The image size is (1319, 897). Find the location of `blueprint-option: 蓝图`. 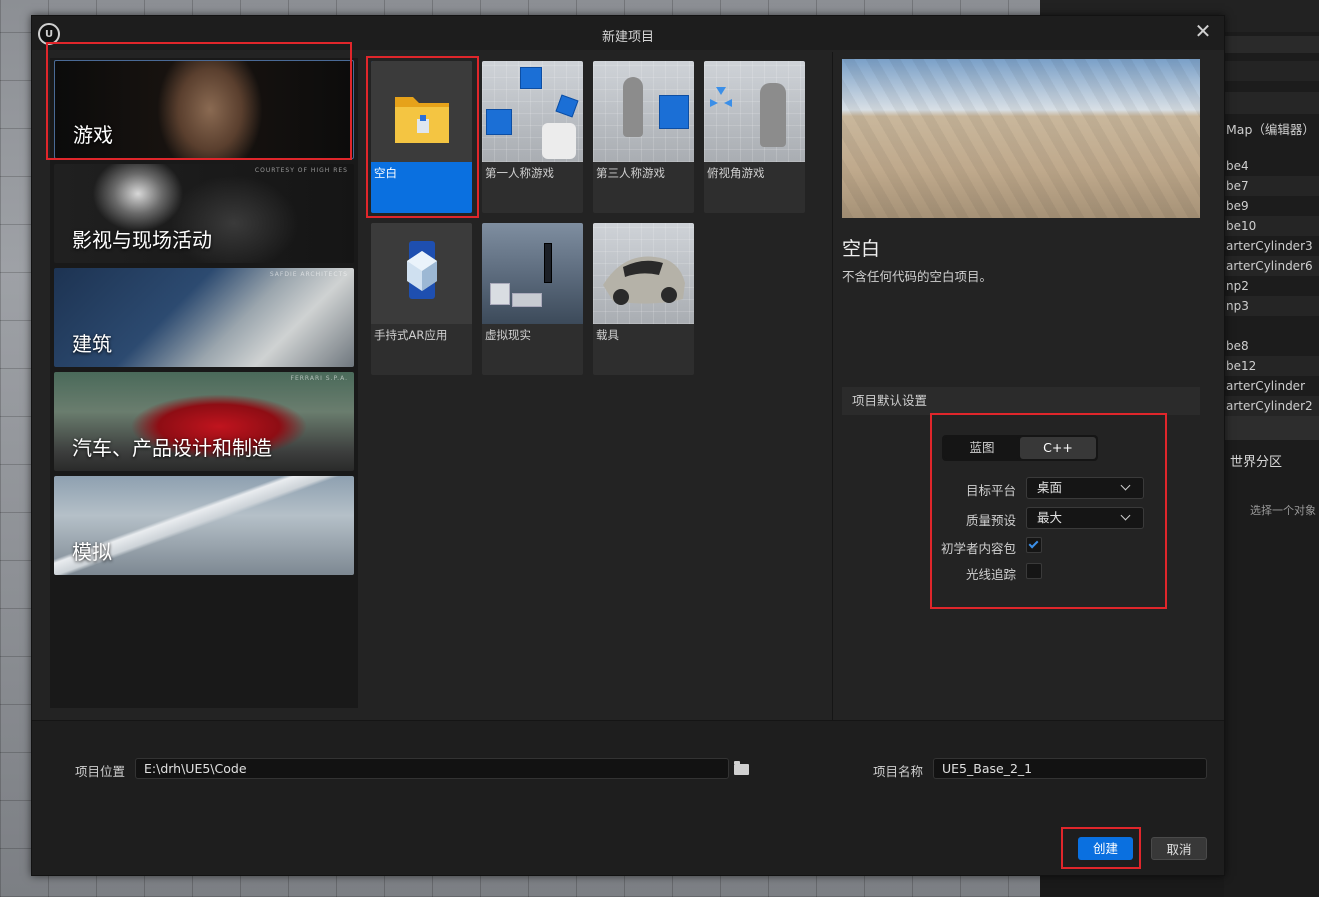

blueprint-option: 蓝图 is located at coordinates (982, 448).